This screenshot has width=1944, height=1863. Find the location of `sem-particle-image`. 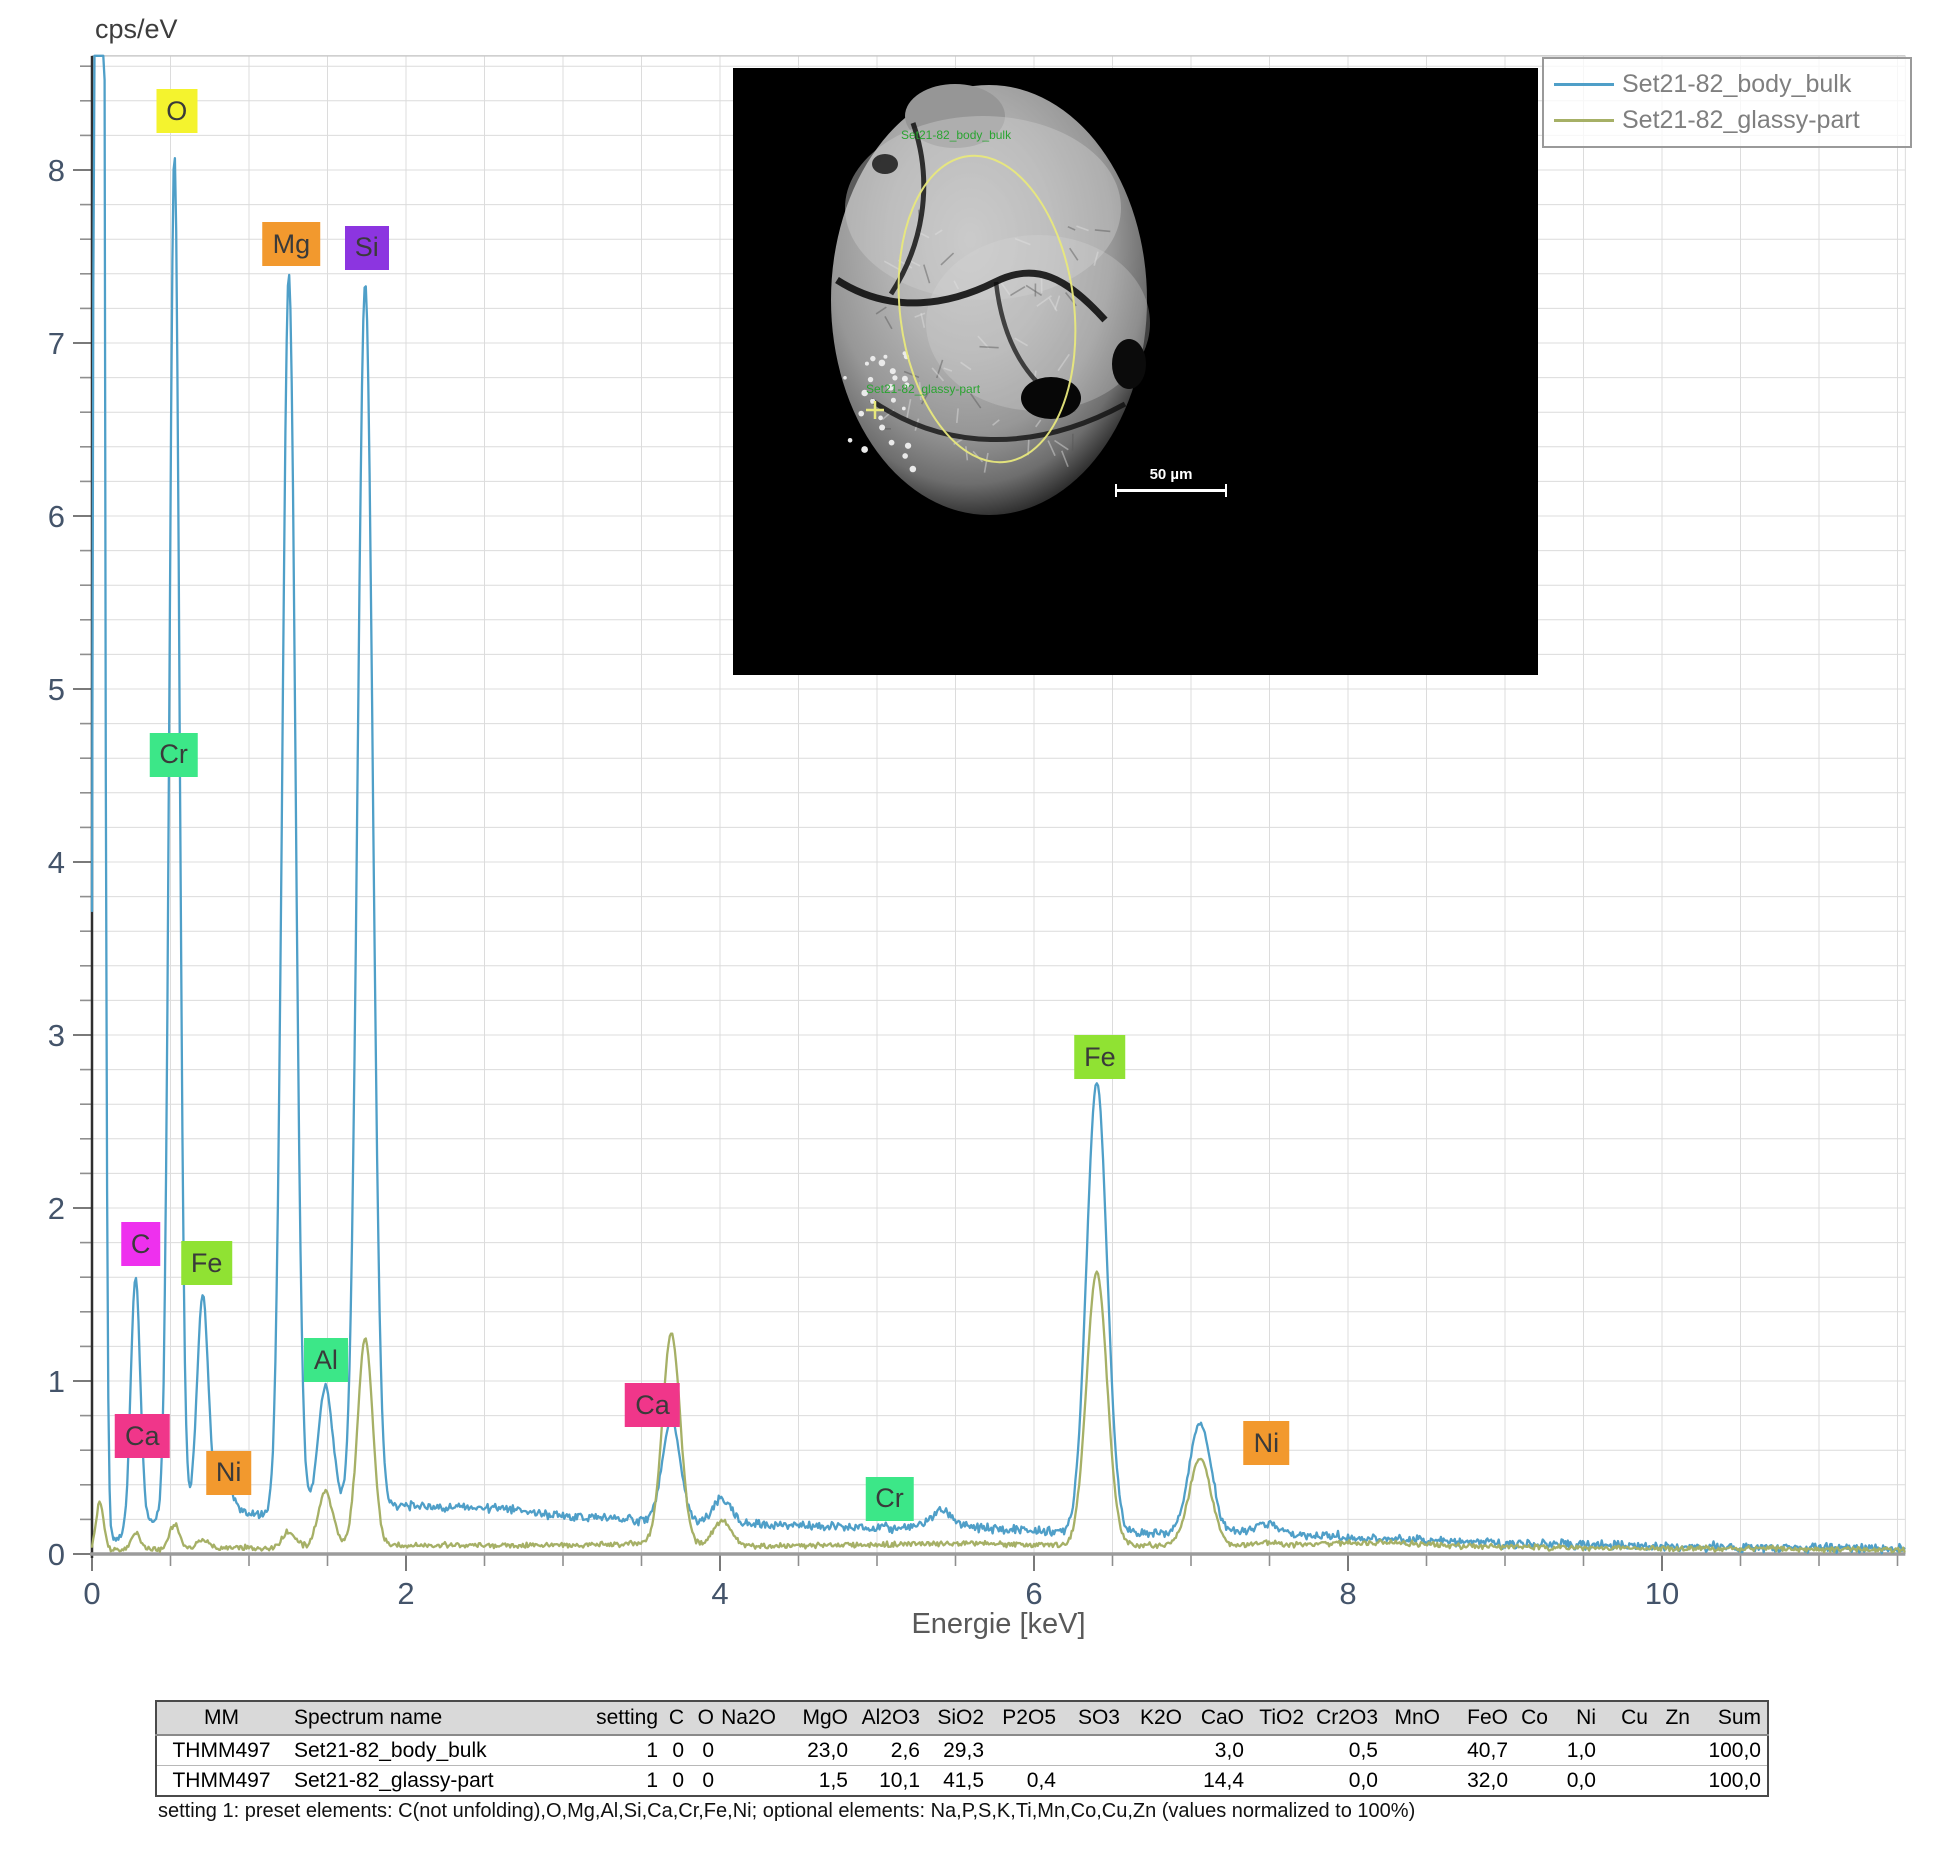

sem-particle-image is located at coordinates (1135, 371).